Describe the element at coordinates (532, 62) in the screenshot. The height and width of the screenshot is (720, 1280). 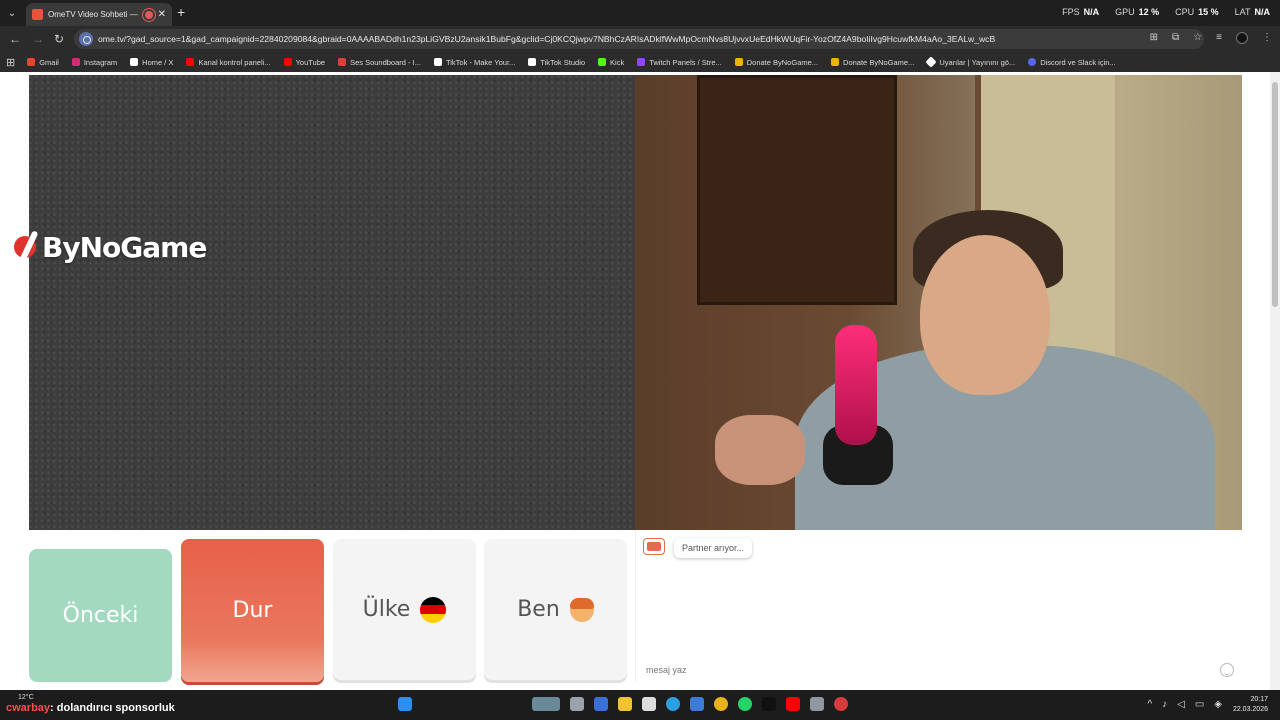
I see `tiktok-studio-icon` at that location.